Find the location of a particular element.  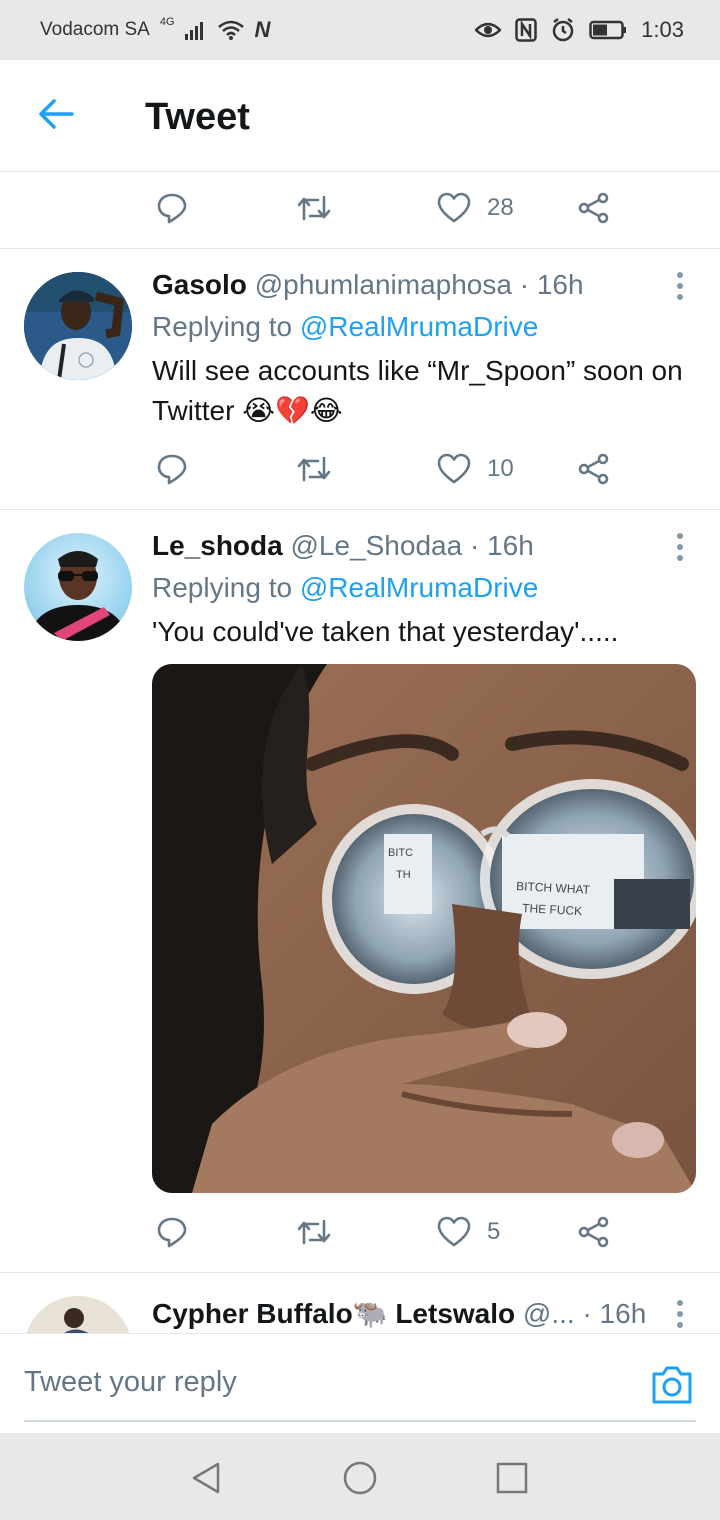

display-name: Cypher Buffalo🐃 Letswalo is located at coordinates (333, 1313).